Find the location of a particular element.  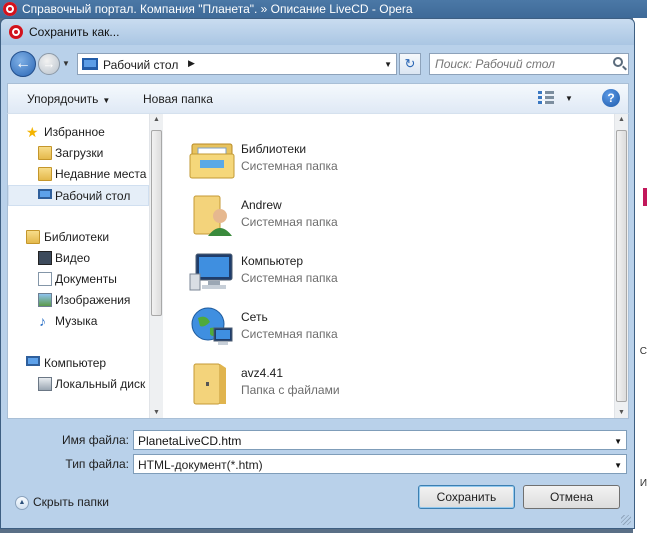

filetype-label: Тип файла: is located at coordinates (97, 464).